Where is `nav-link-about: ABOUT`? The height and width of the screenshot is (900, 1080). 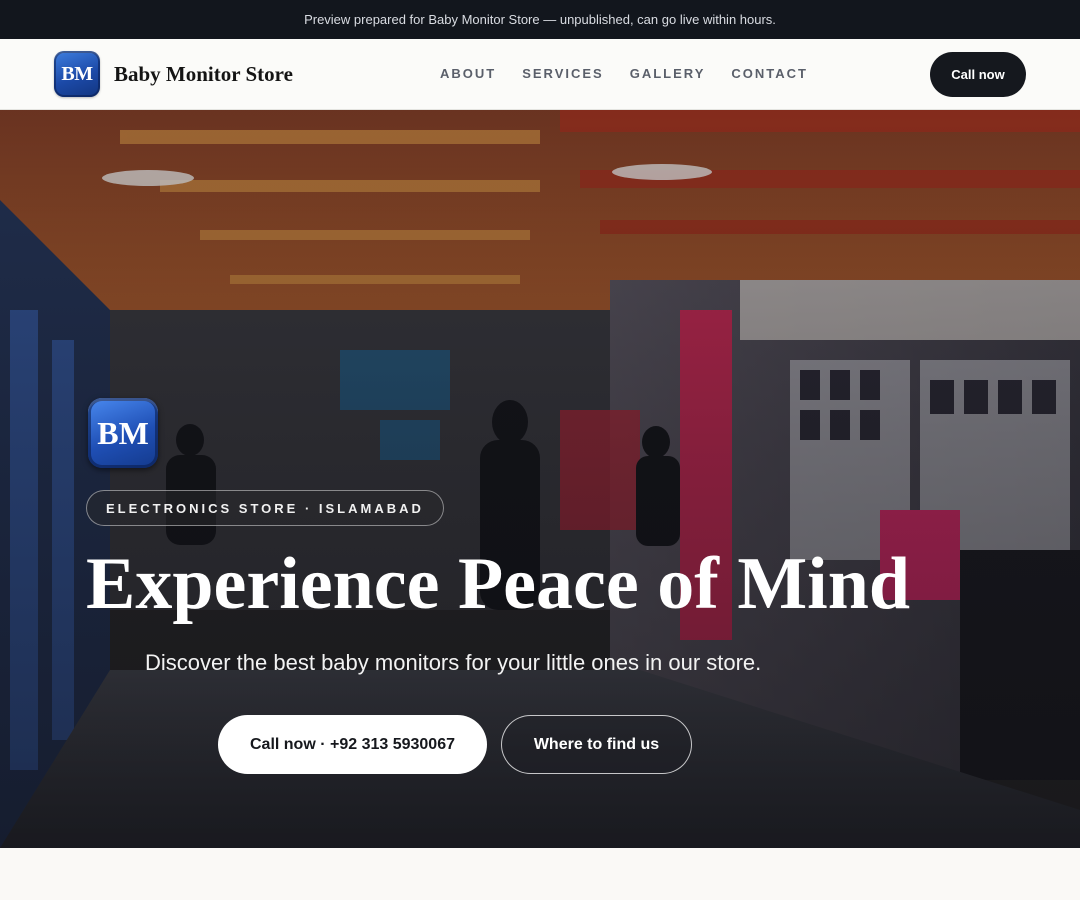 nav-link-about: ABOUT is located at coordinates (468, 73).